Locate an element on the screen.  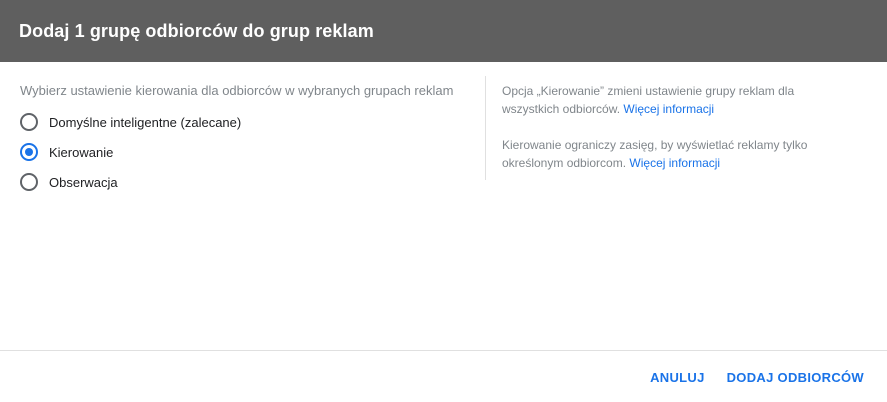
radio-label-targeting: Kierowanie is located at coordinates (81, 152).